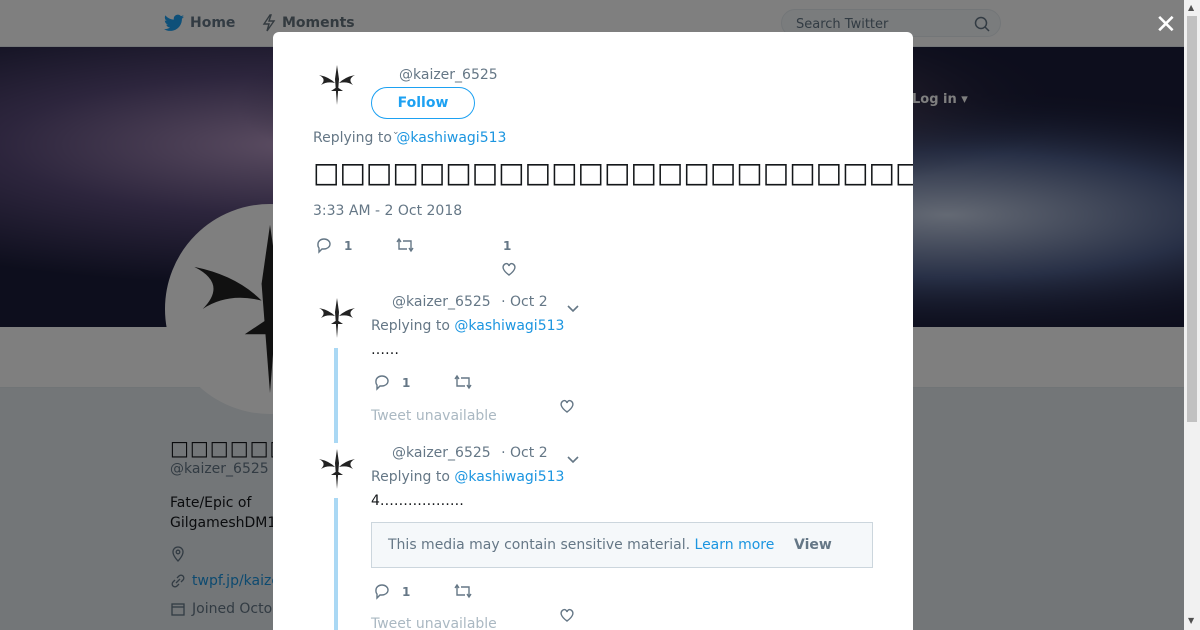 The width and height of the screenshot is (1200, 630). Describe the element at coordinates (1166, 25) in the screenshot. I see `close-icon: ✕` at that location.